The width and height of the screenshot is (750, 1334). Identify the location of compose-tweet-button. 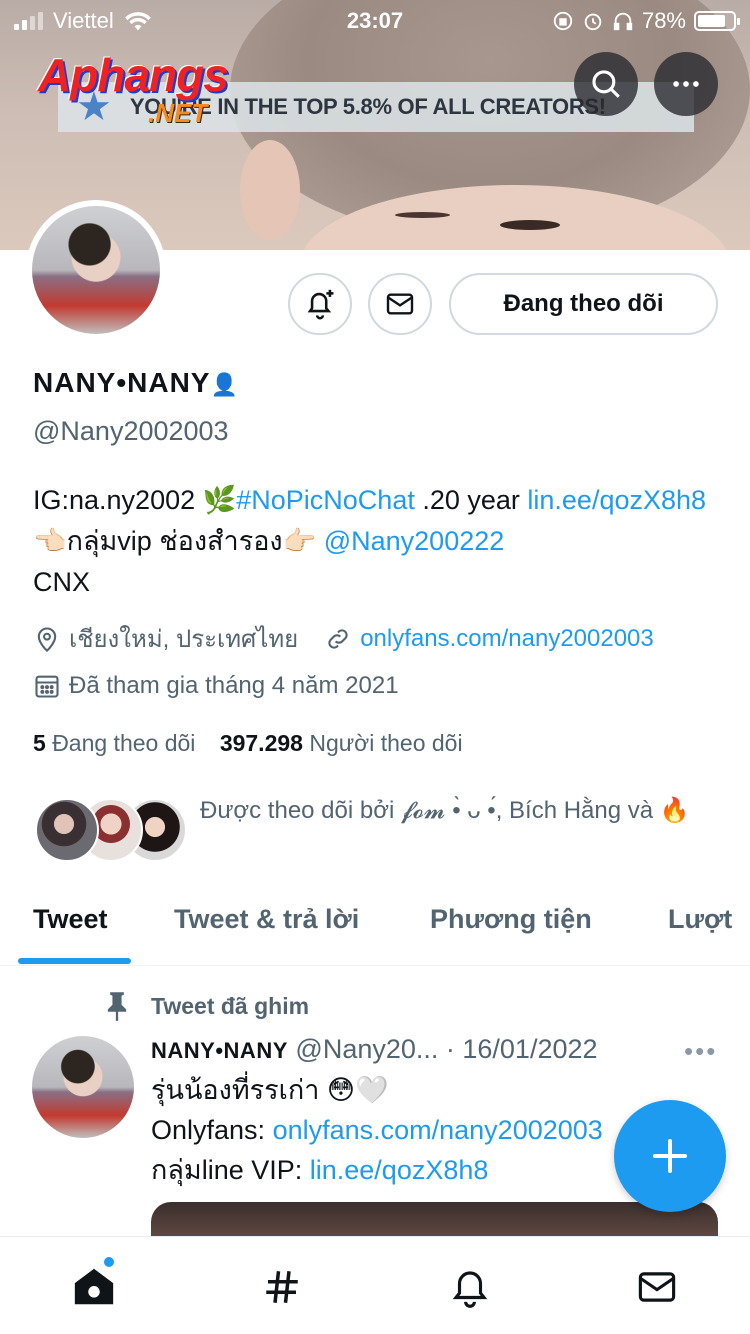
(670, 1156).